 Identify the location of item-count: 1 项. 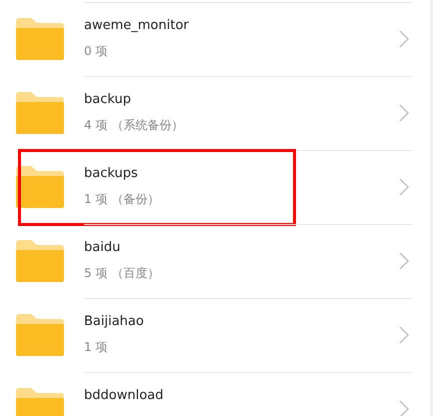
(96, 347).